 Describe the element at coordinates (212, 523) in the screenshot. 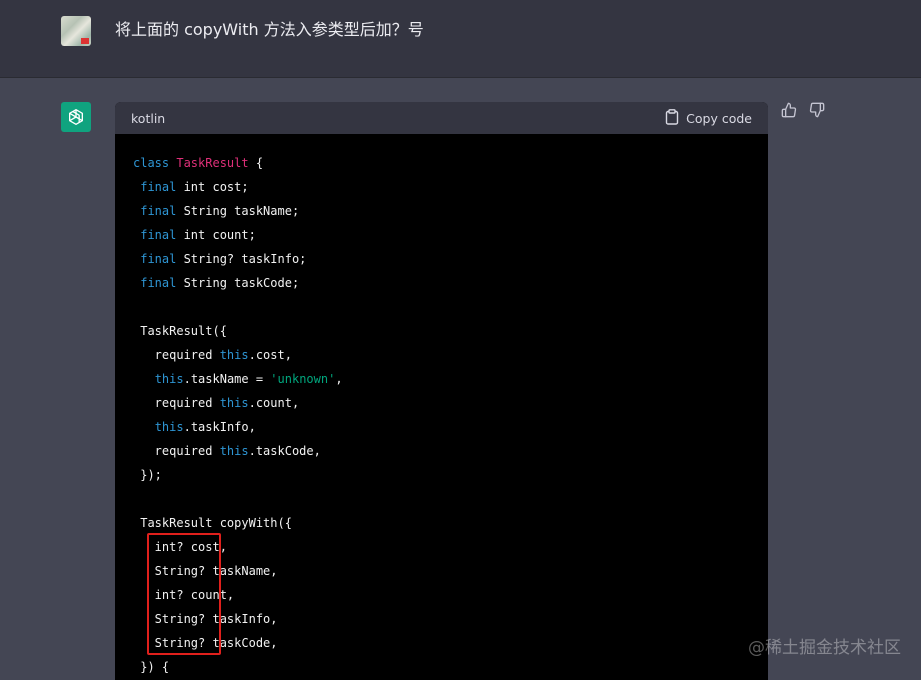

I see `code-line: TaskResult copyWith({` at that location.